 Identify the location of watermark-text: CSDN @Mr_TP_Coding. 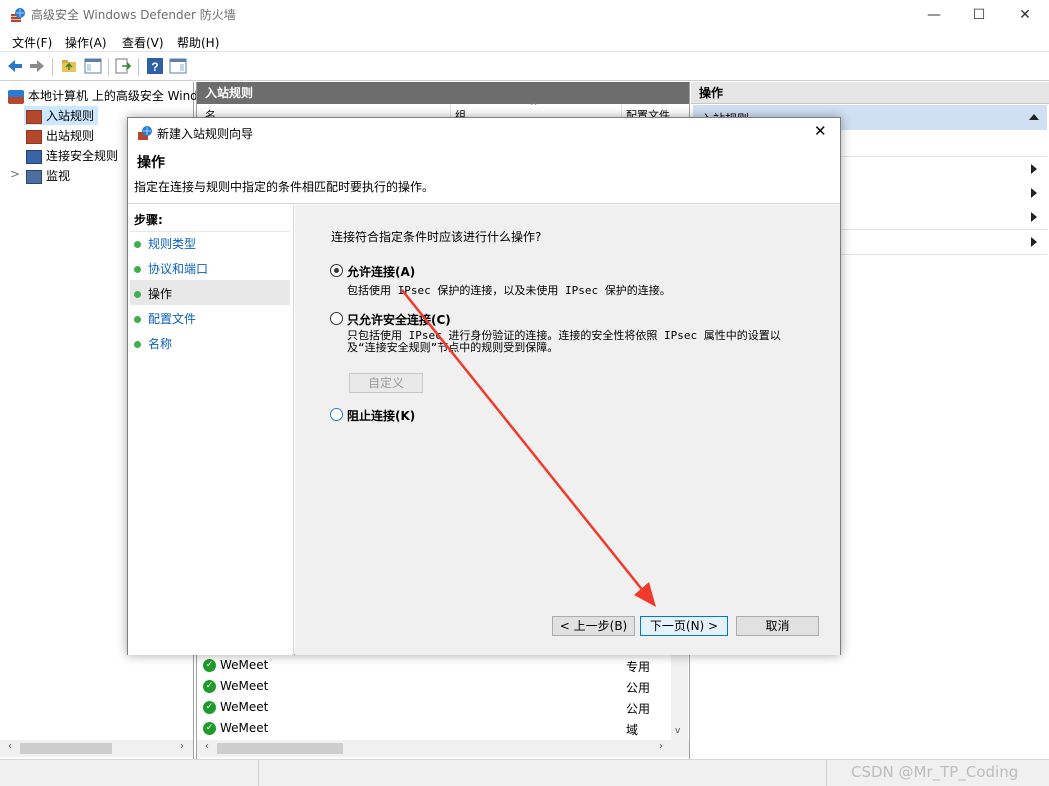
(935, 772).